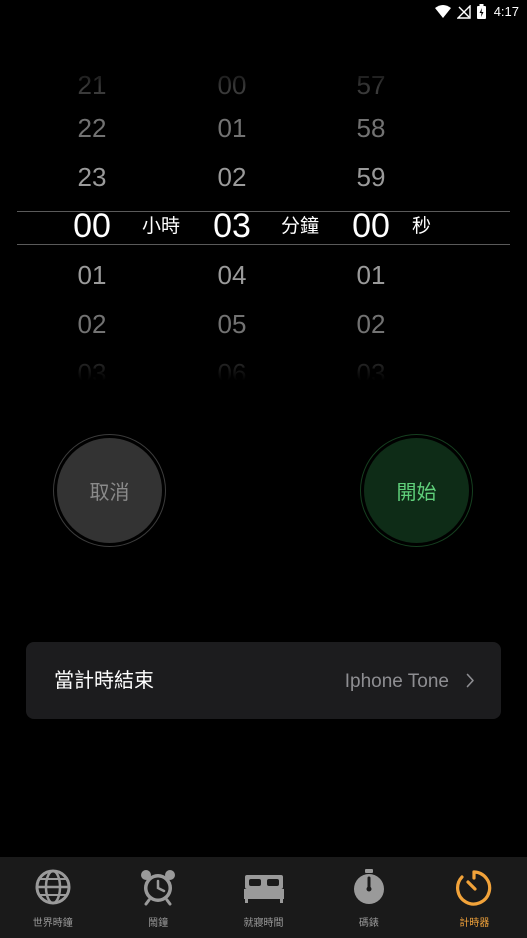  I want to click on seconds-wheel: 57 58 59 00 01 02 03, so click(371, 221).